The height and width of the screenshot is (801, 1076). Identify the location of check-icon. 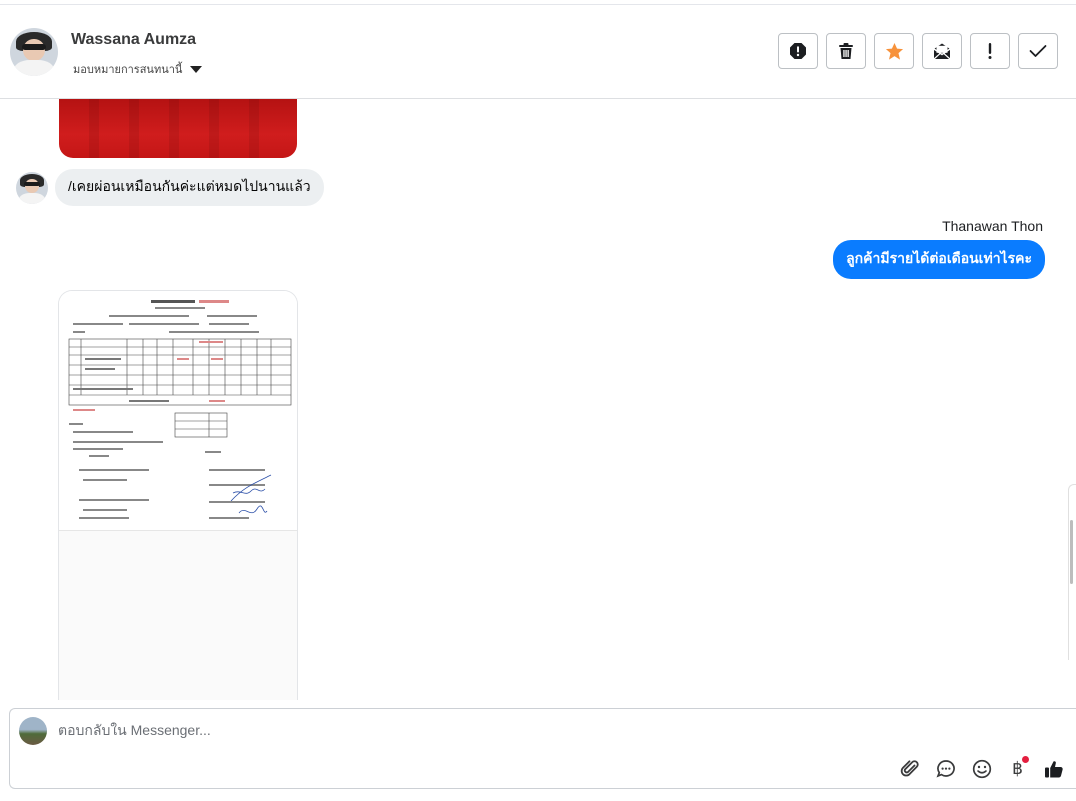
(1038, 51).